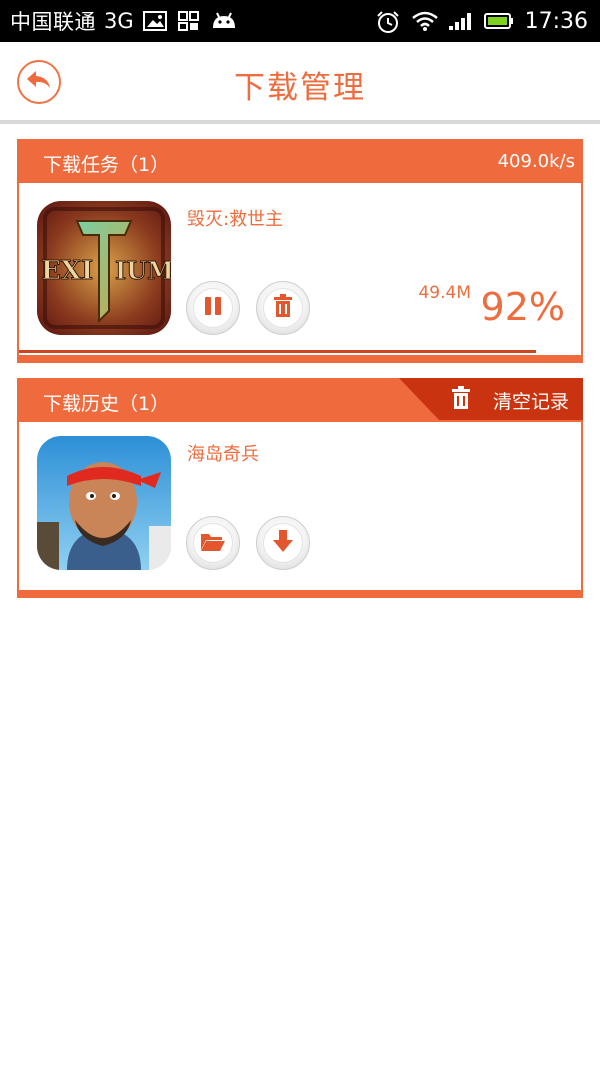 The image size is (600, 1067). What do you see at coordinates (388, 21) in the screenshot?
I see `alarm-icon` at bounding box center [388, 21].